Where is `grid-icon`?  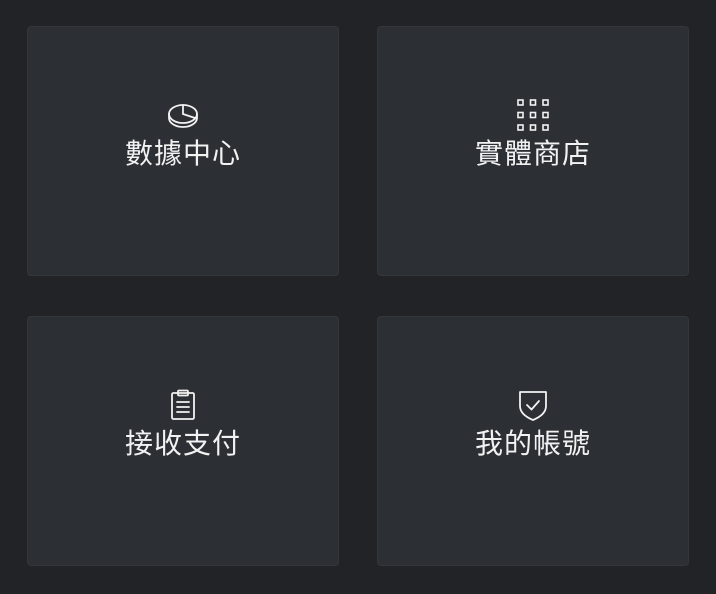
grid-icon is located at coordinates (533, 115).